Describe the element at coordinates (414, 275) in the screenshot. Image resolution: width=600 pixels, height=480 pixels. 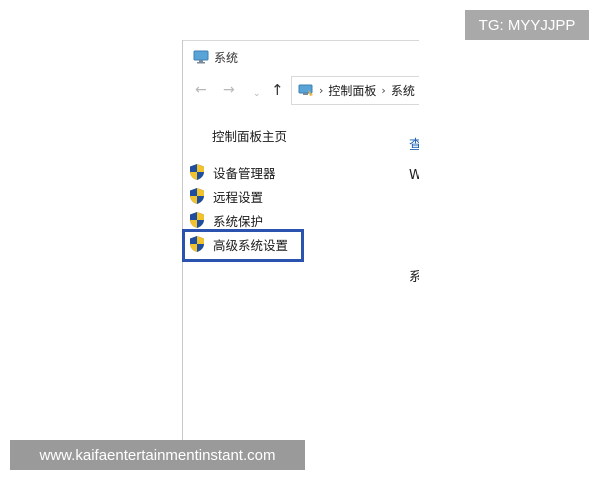
I see `main-text-fragment: 系` at that location.